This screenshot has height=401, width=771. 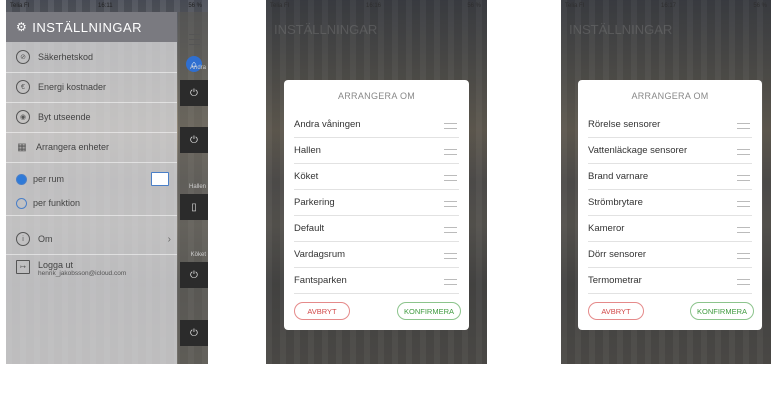 What do you see at coordinates (23, 117) in the screenshot?
I see `palette-icon: ◉` at bounding box center [23, 117].